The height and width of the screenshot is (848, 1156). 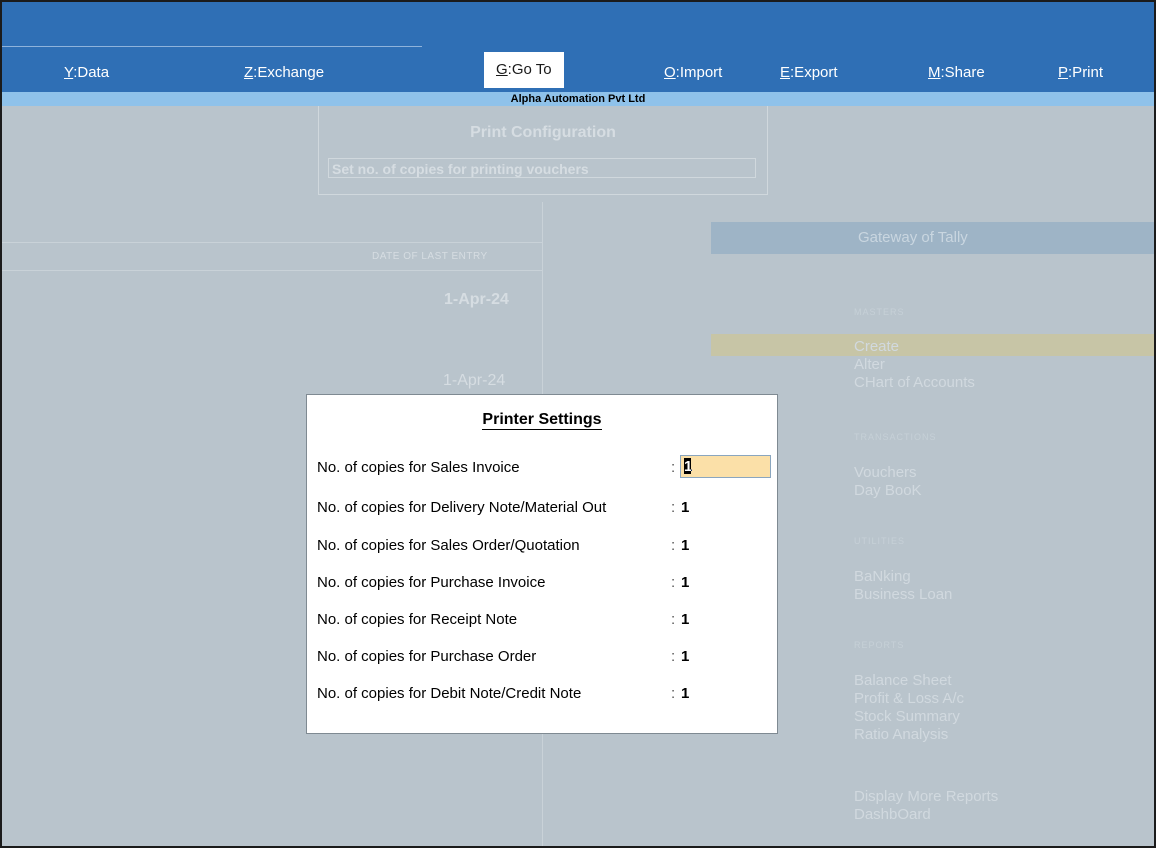 What do you see at coordinates (543, 132) in the screenshot?
I see `print-configuration-title: Print Configuration` at bounding box center [543, 132].